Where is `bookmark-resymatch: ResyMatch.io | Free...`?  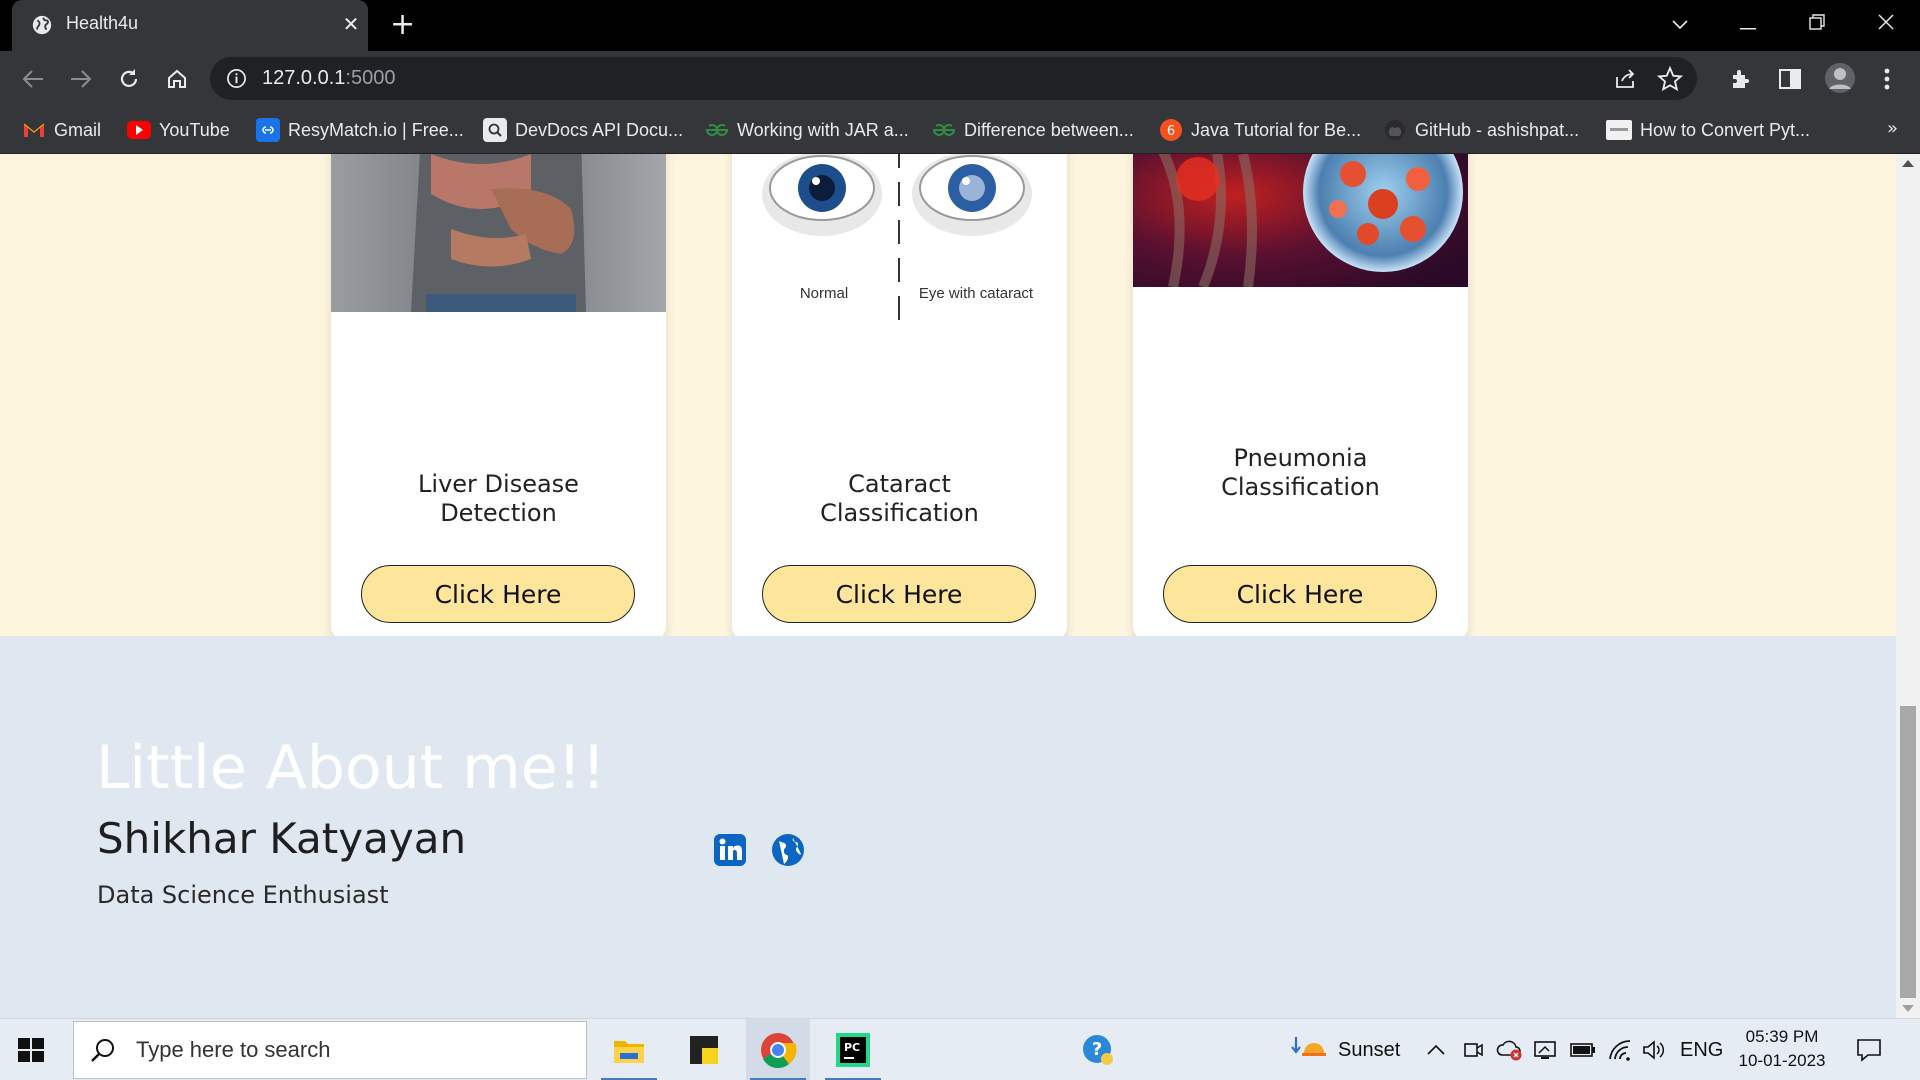
bookmark-resymatch: ResyMatch.io | Free... is located at coordinates (360, 130).